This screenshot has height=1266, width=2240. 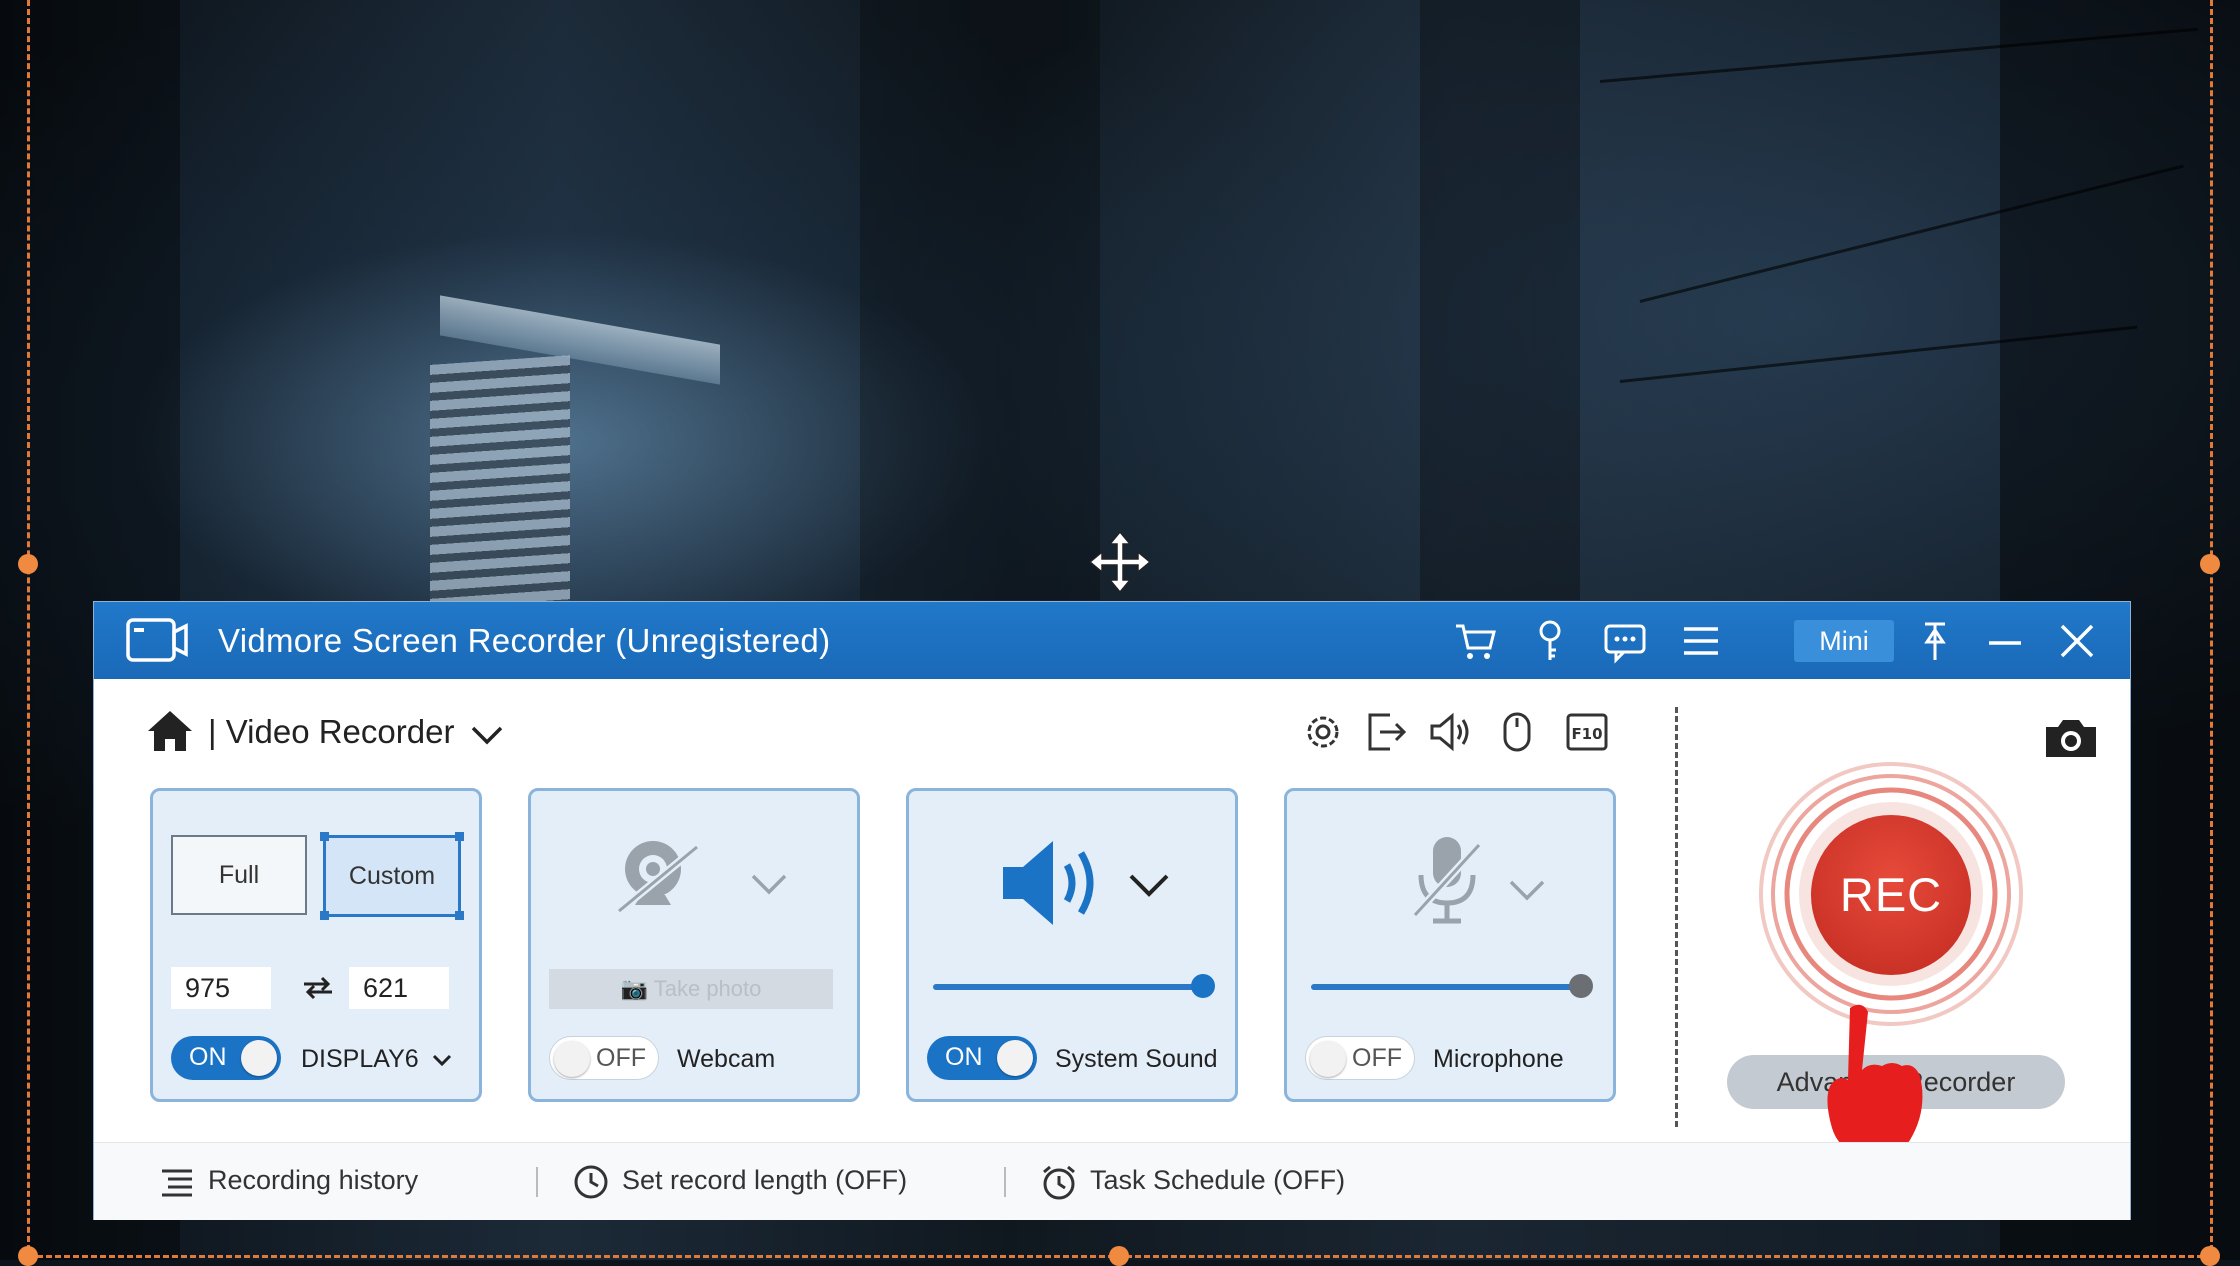 I want to click on settings-icon, so click(x=1323, y=732).